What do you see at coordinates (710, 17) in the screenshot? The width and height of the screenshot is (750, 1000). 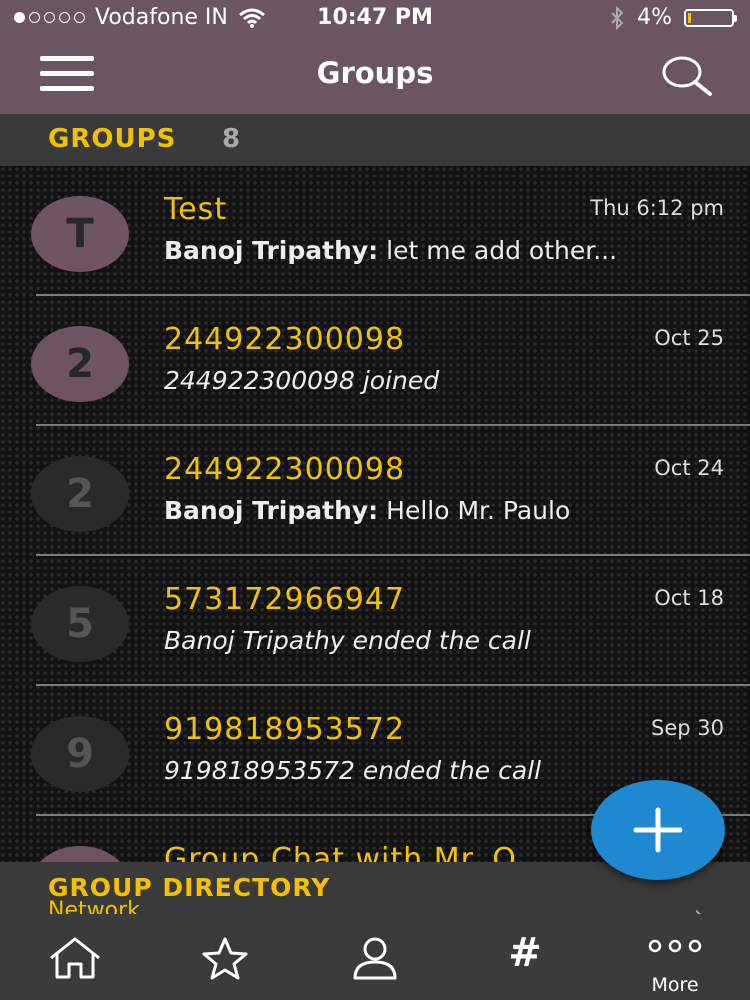 I see `battery-icon` at bounding box center [710, 17].